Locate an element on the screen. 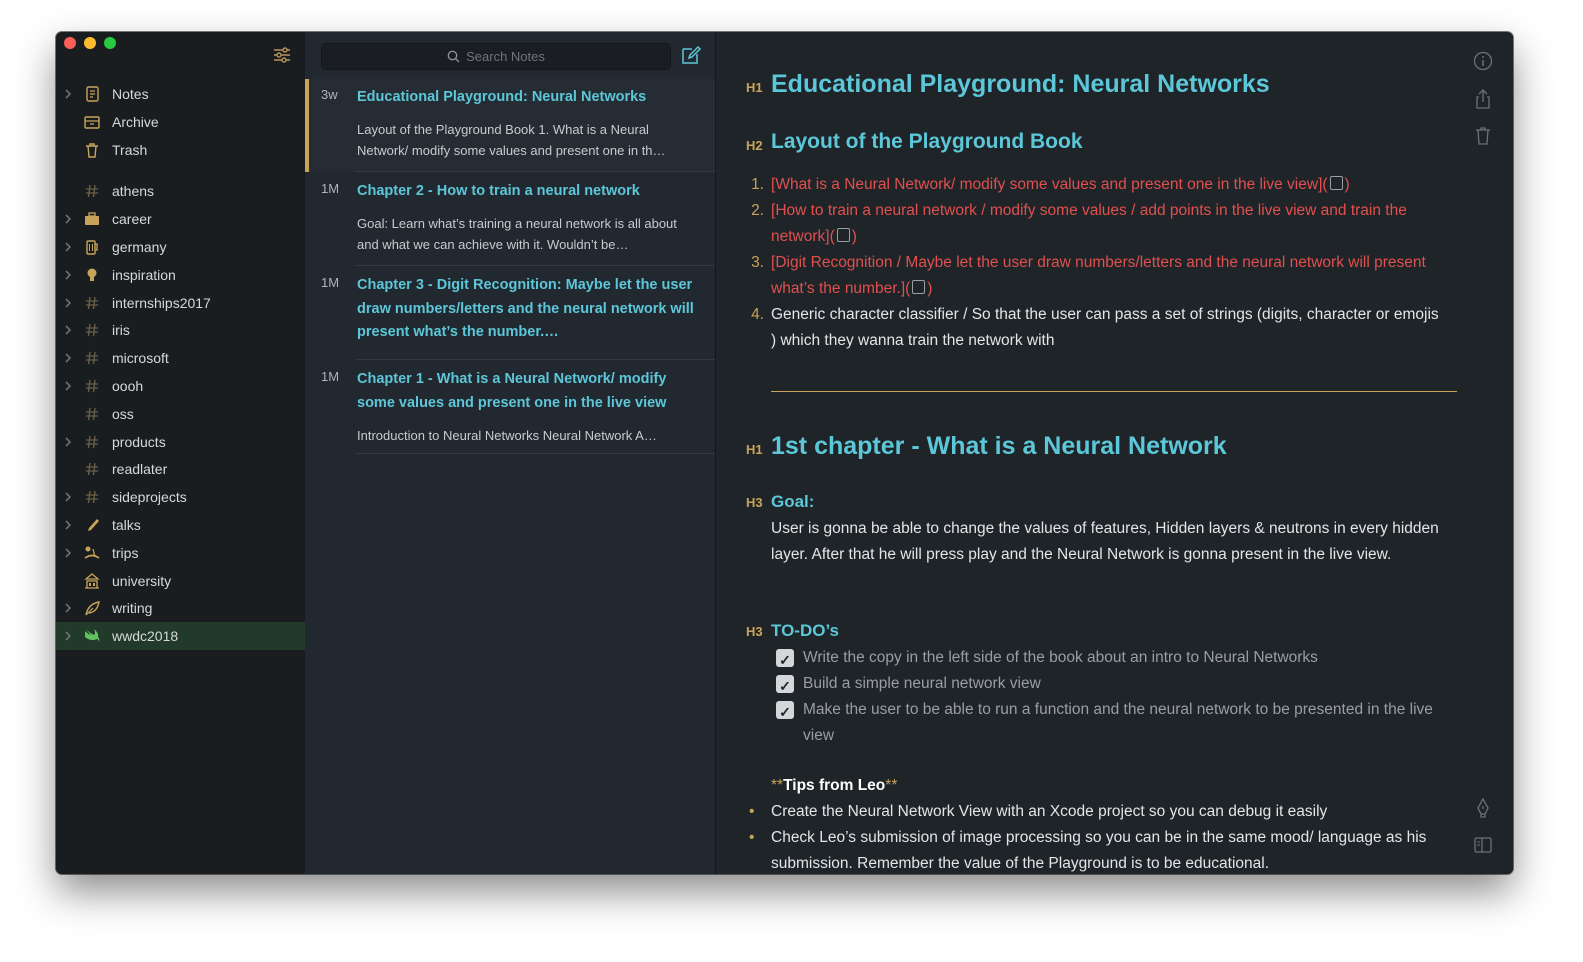  pen-nib-icon is located at coordinates (1483, 808).